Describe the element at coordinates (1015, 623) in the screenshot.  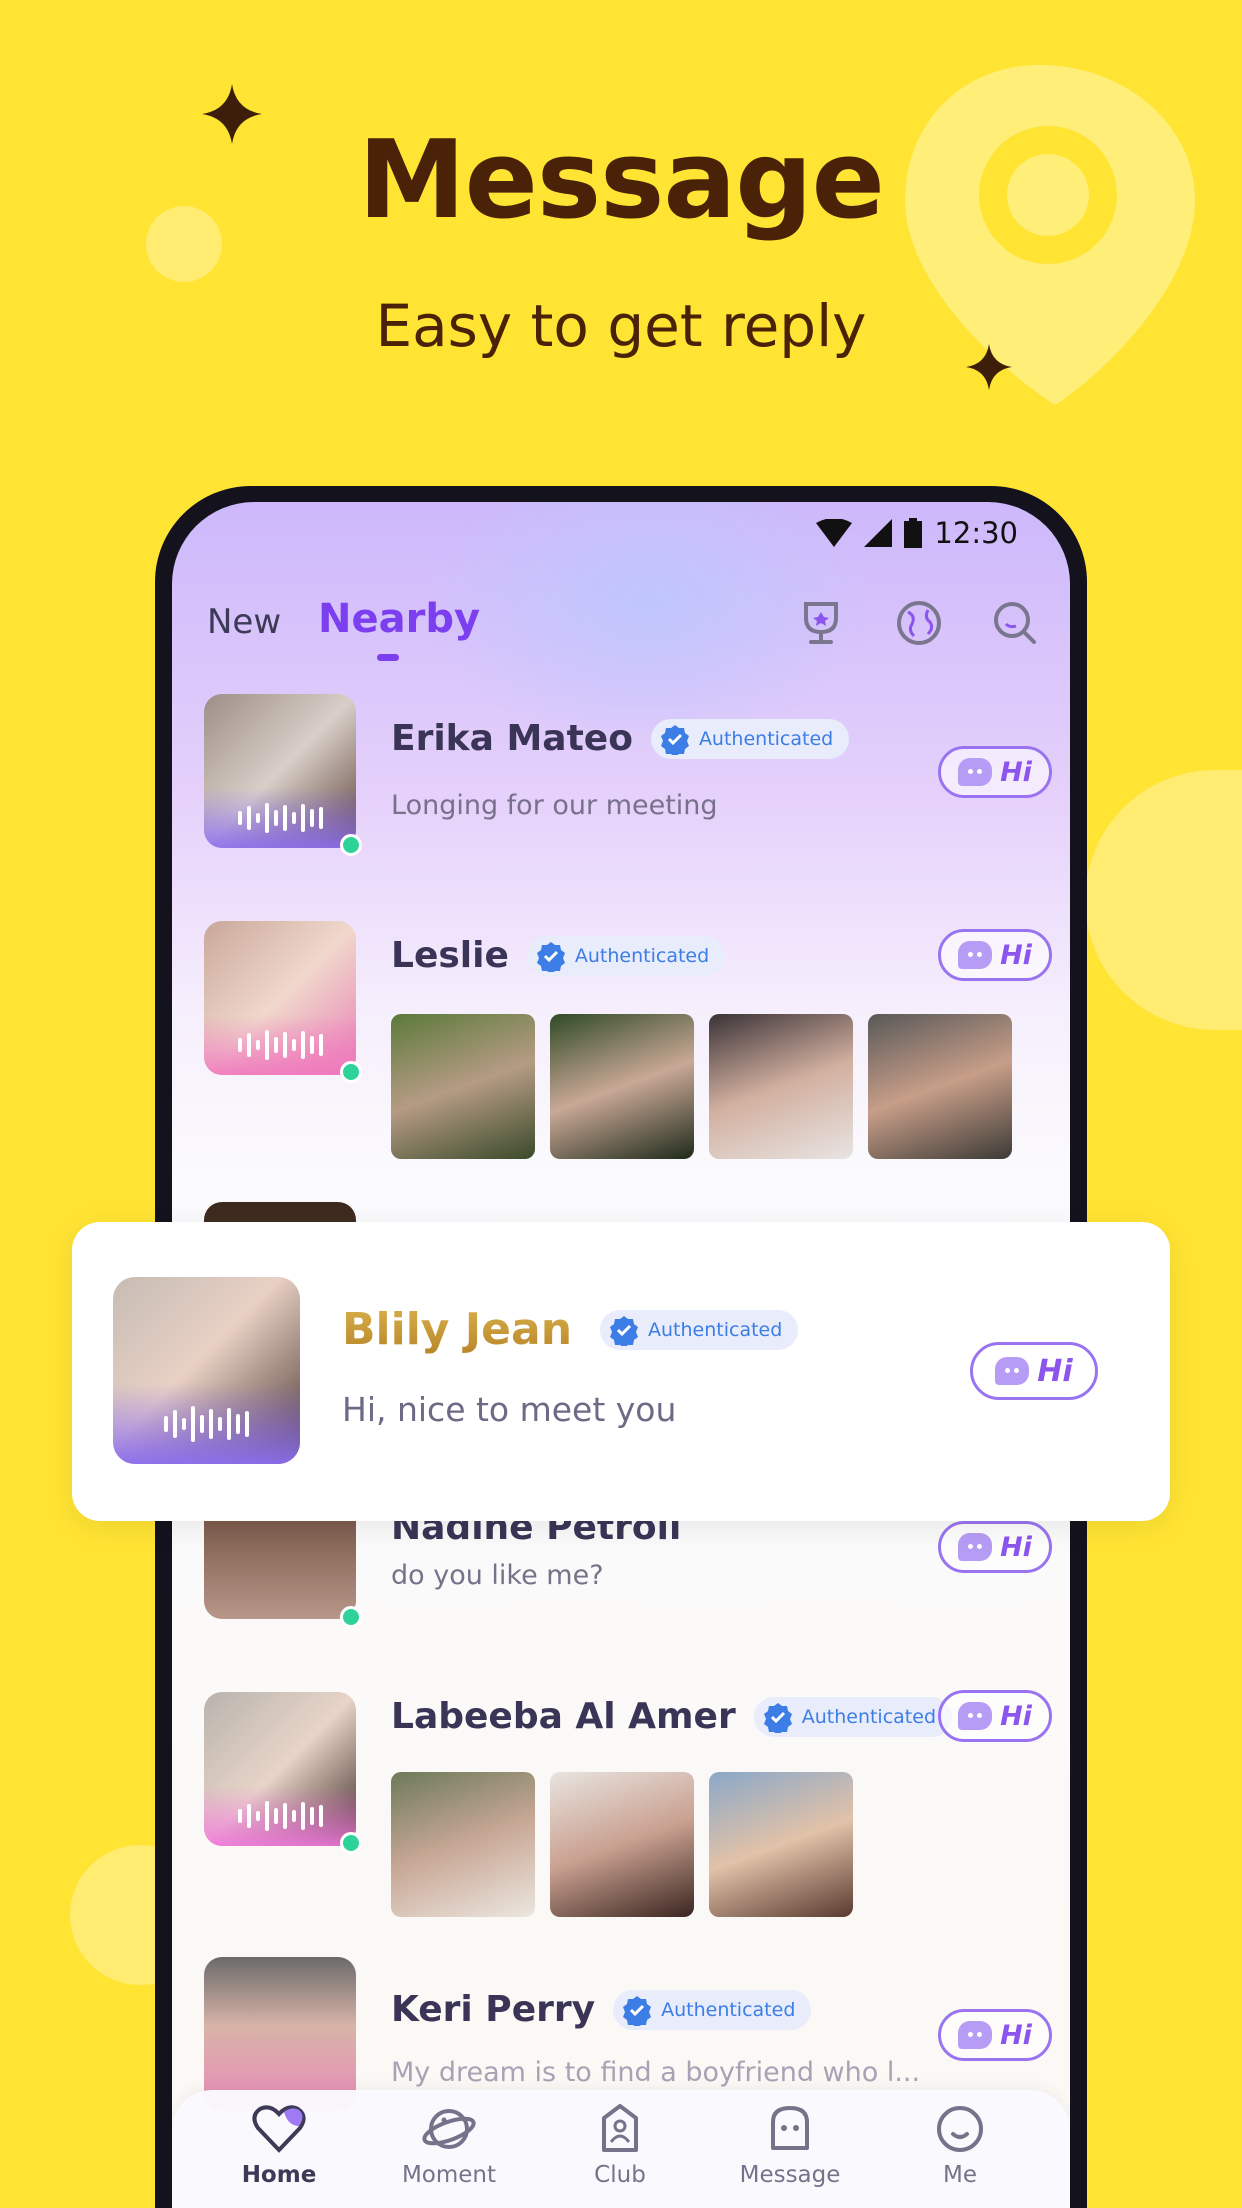
I see `search-icon` at that location.